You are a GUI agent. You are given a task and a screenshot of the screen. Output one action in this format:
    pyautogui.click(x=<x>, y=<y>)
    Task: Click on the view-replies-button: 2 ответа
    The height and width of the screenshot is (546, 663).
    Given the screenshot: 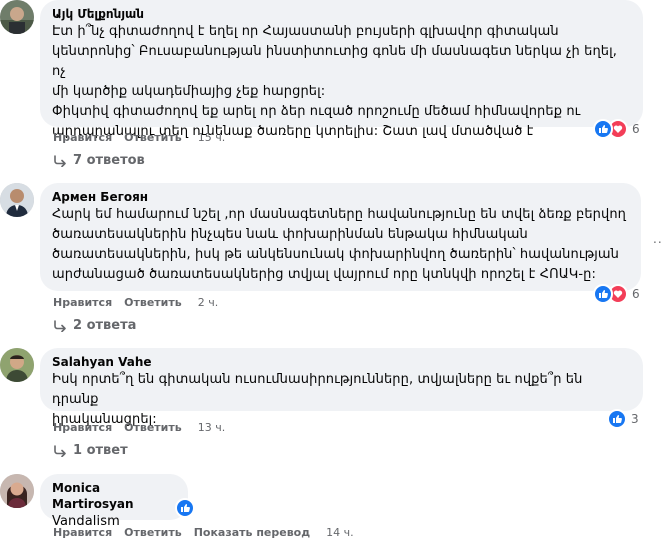 What is the action you would take?
    pyautogui.click(x=94, y=325)
    